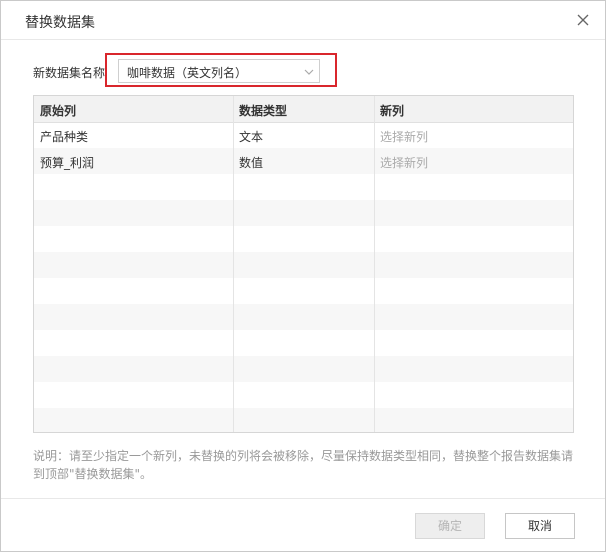 This screenshot has height=552, width=606. What do you see at coordinates (187, 73) in the screenshot?
I see `dataset-select-value: 咖啡数据（英文列名）` at bounding box center [187, 73].